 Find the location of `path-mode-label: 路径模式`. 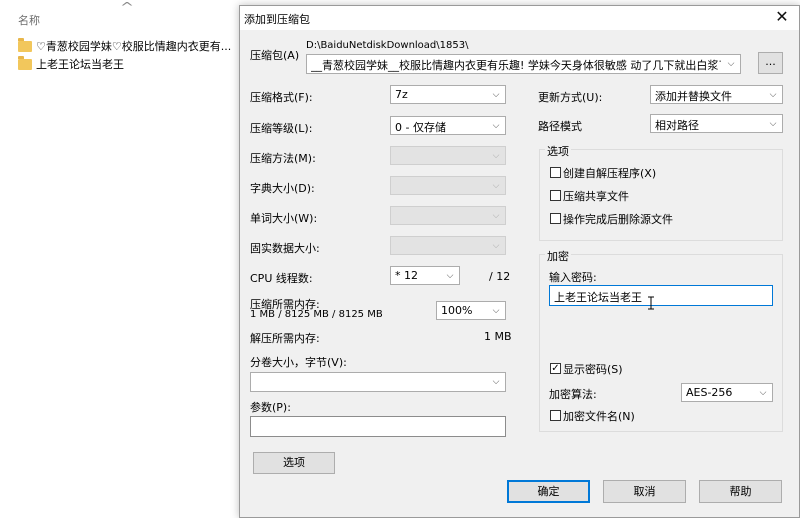

path-mode-label: 路径模式 is located at coordinates (560, 126).